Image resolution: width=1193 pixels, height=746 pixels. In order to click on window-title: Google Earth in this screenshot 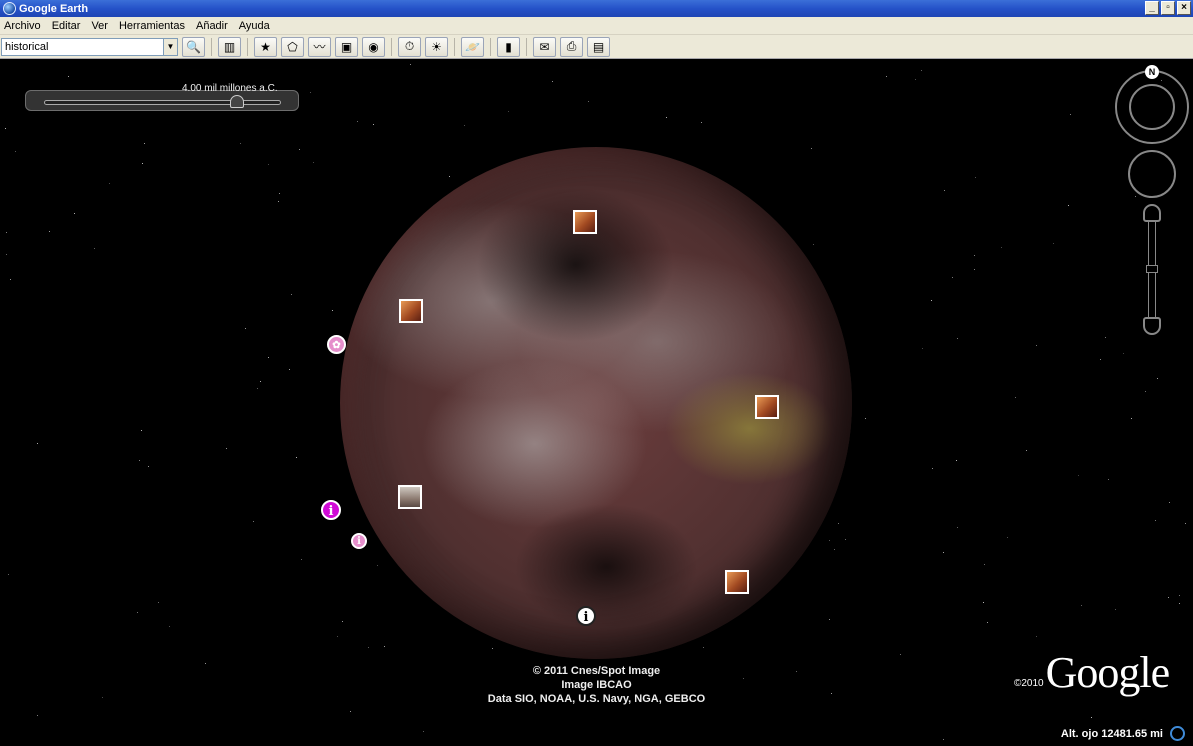, I will do `click(54, 8)`.